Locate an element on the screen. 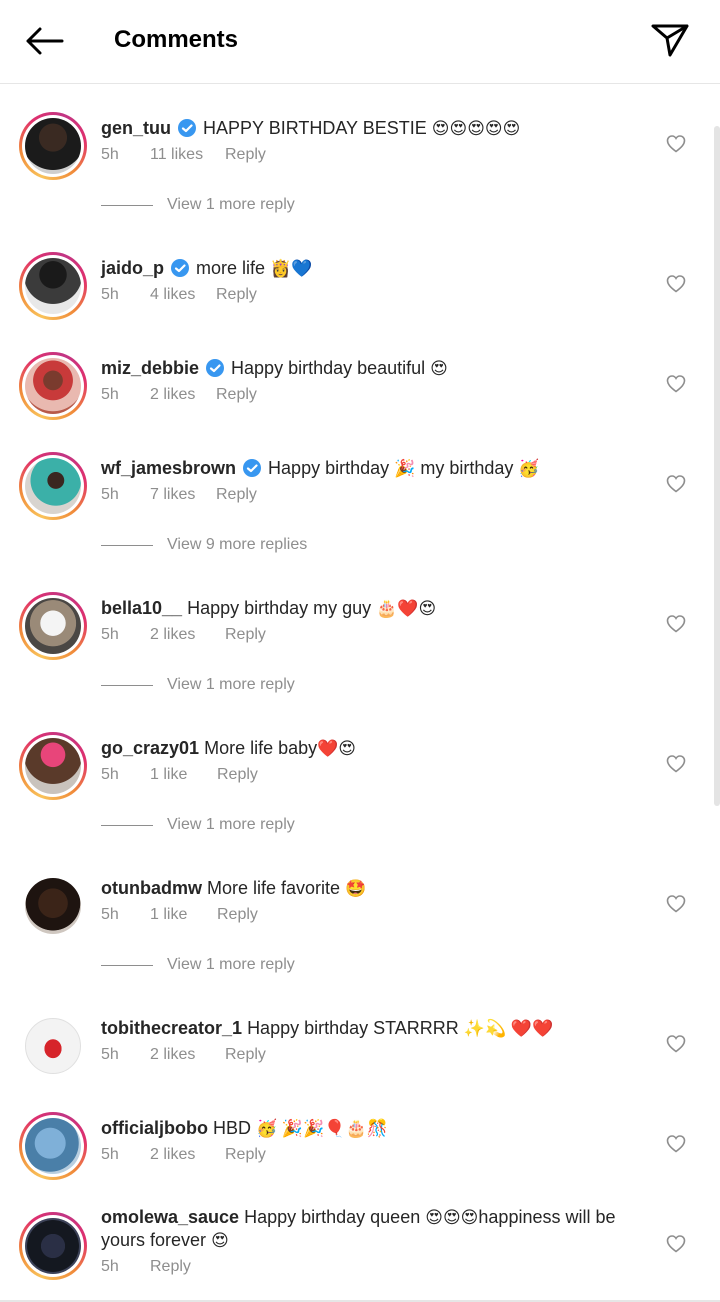 The height and width of the screenshot is (1302, 720). comment-meta: 5h 11 likes Reply is located at coordinates (183, 155).